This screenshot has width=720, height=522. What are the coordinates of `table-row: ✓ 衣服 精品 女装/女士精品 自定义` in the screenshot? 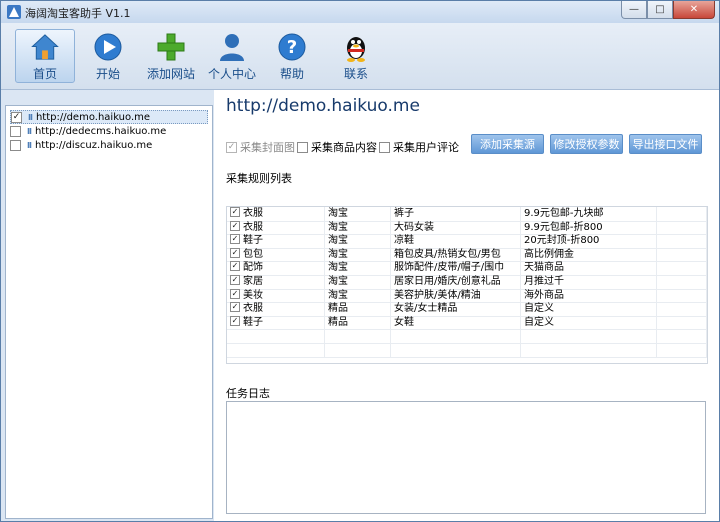 It's located at (467, 309).